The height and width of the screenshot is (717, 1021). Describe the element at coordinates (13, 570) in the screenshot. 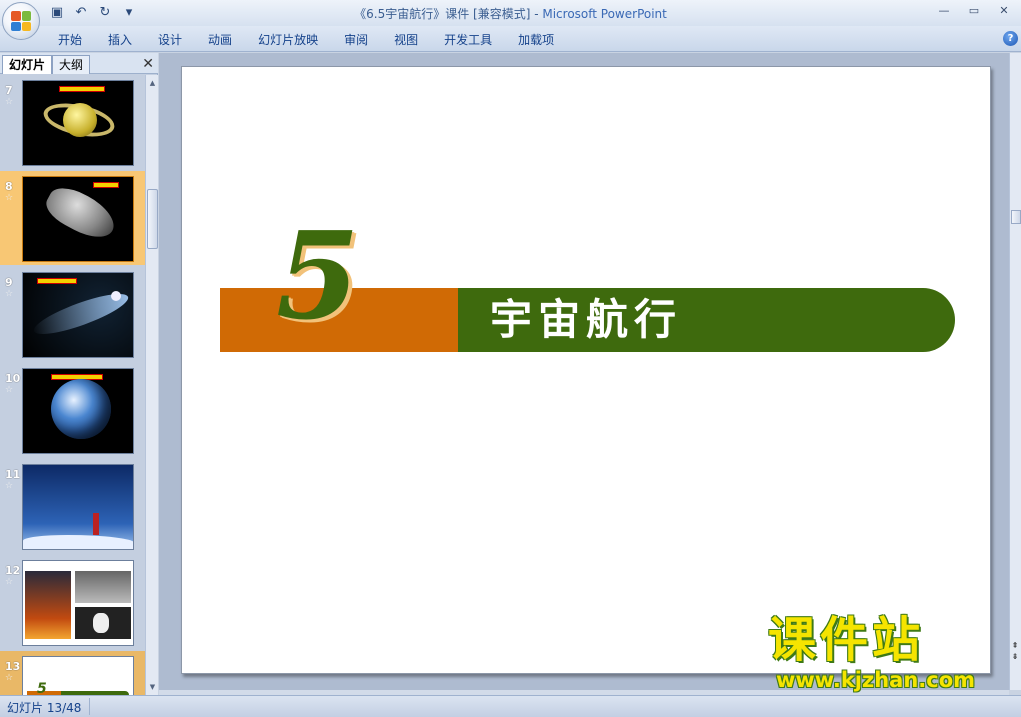

I see `slide-number: 12` at that location.